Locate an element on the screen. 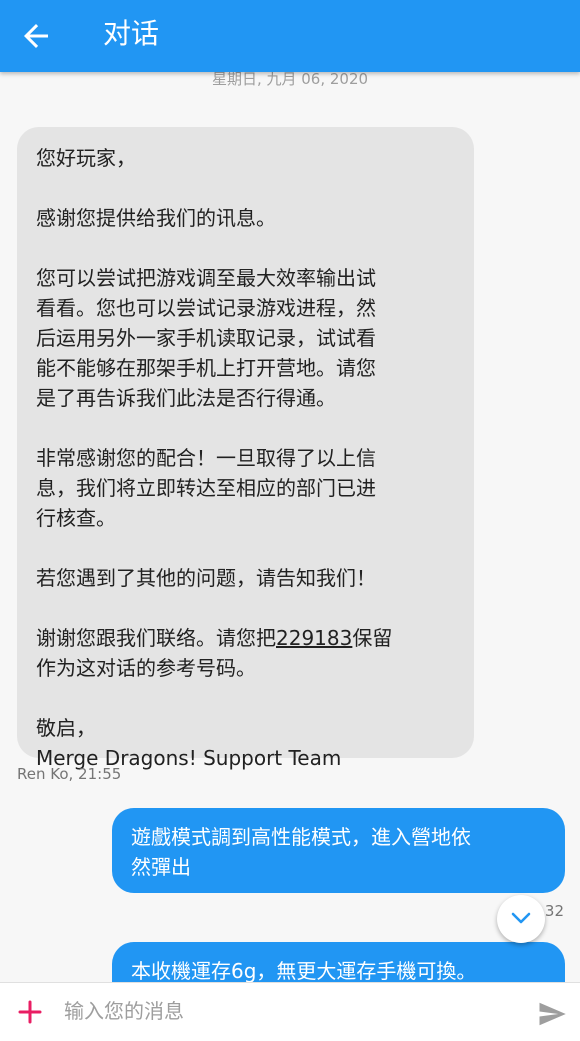 Image resolution: width=580 pixels, height=1041 pixels. add-attachment-button is located at coordinates (30, 1012).